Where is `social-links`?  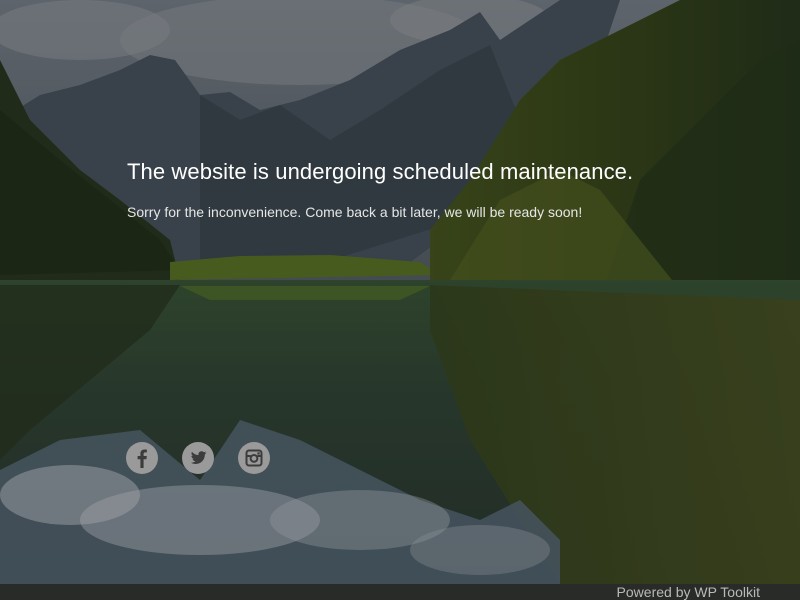 social-links is located at coordinates (198, 458).